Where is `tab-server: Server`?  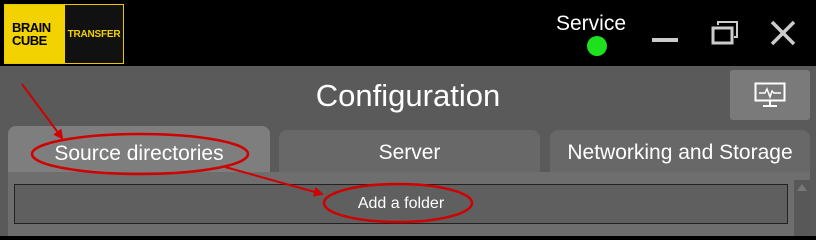
tab-server: Server is located at coordinates (409, 151).